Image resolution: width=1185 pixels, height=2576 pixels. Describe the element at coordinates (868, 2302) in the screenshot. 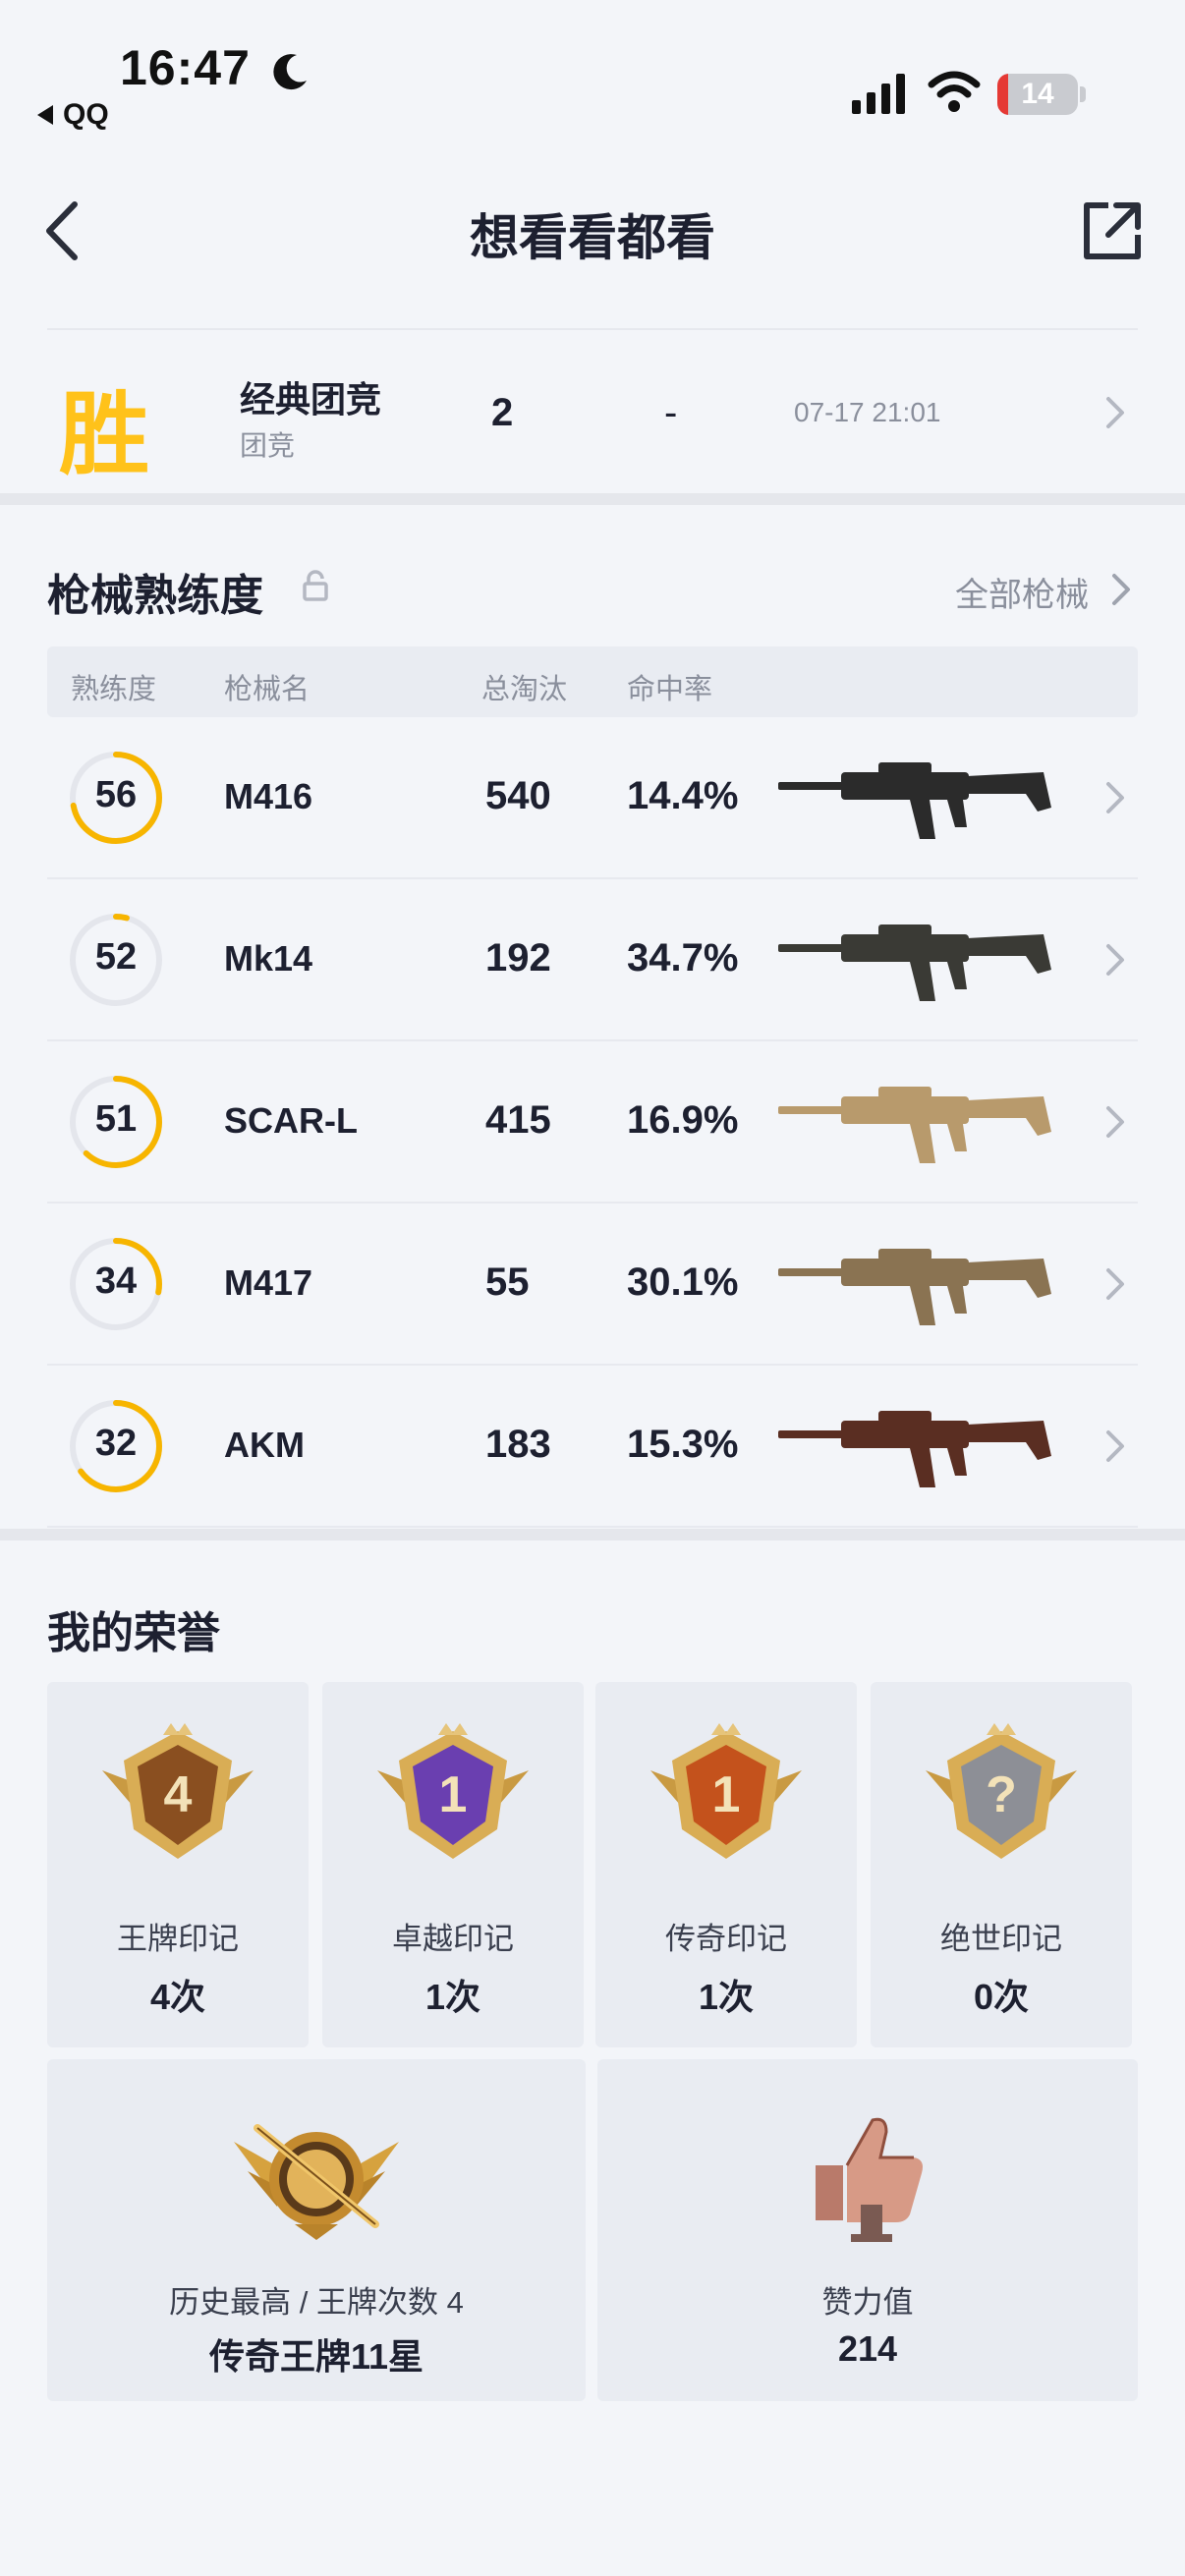

I see `praise-label: 赞力值` at that location.